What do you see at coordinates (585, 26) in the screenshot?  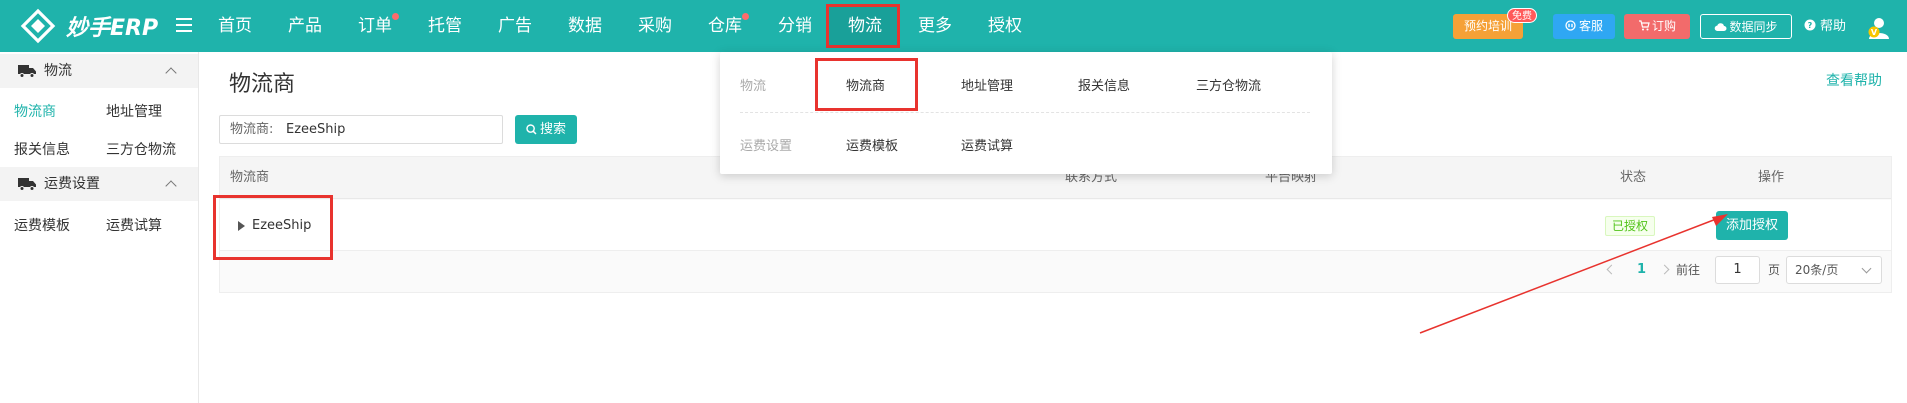 I see `nav-data: 数据` at bounding box center [585, 26].